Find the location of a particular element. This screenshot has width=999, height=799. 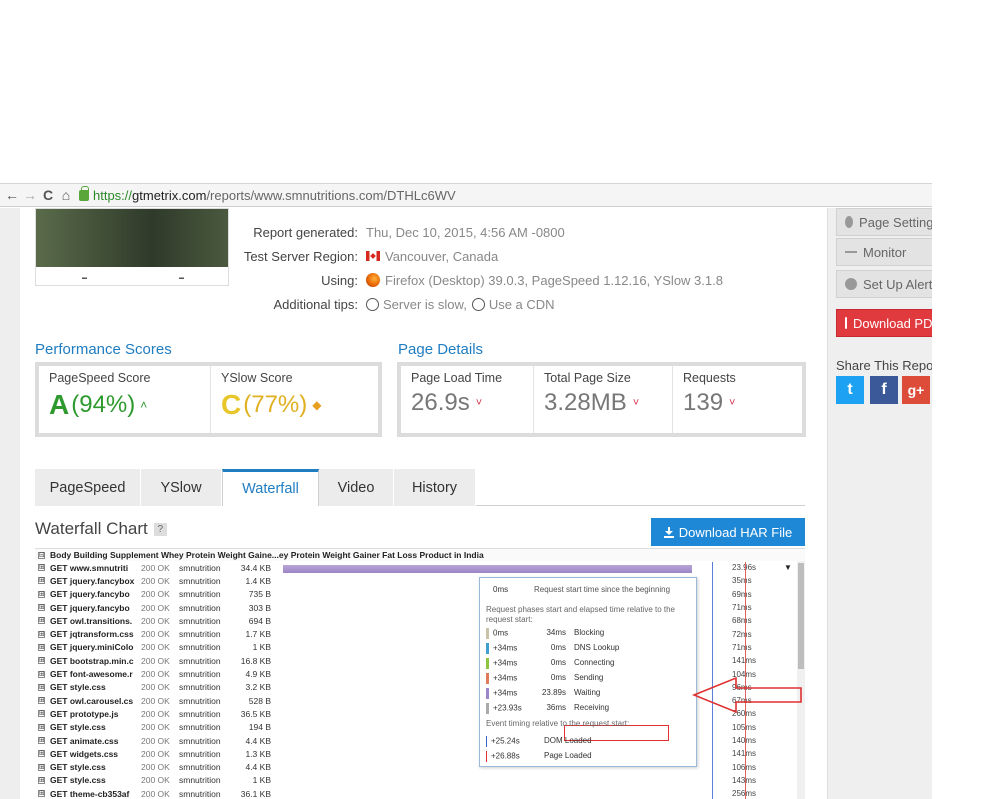

meta-row-region: Test Server Region: Vancouver, Canada is located at coordinates (371, 256).